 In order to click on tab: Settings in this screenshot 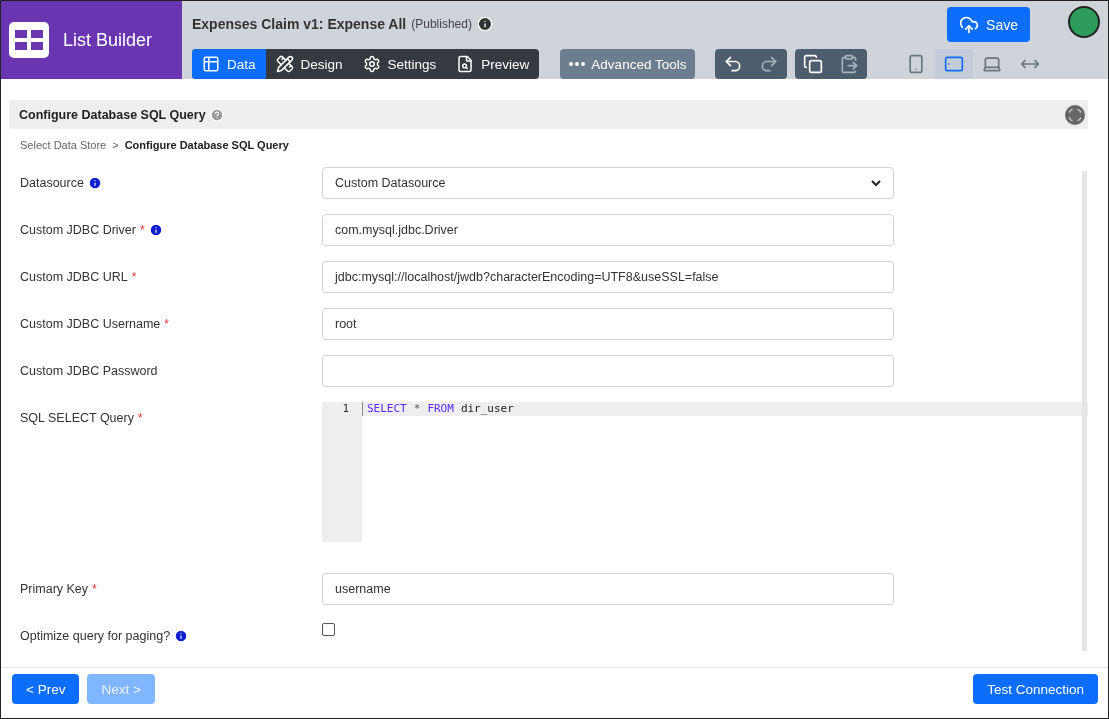, I will do `click(399, 64)`.